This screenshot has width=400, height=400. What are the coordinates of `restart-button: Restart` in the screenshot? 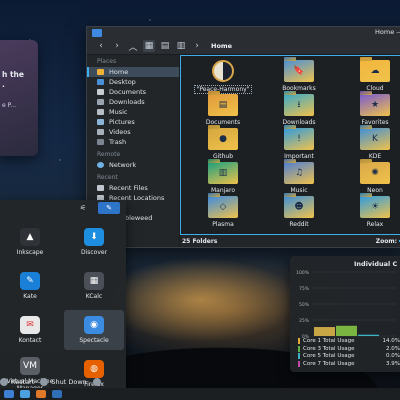 It's located at (17, 382).